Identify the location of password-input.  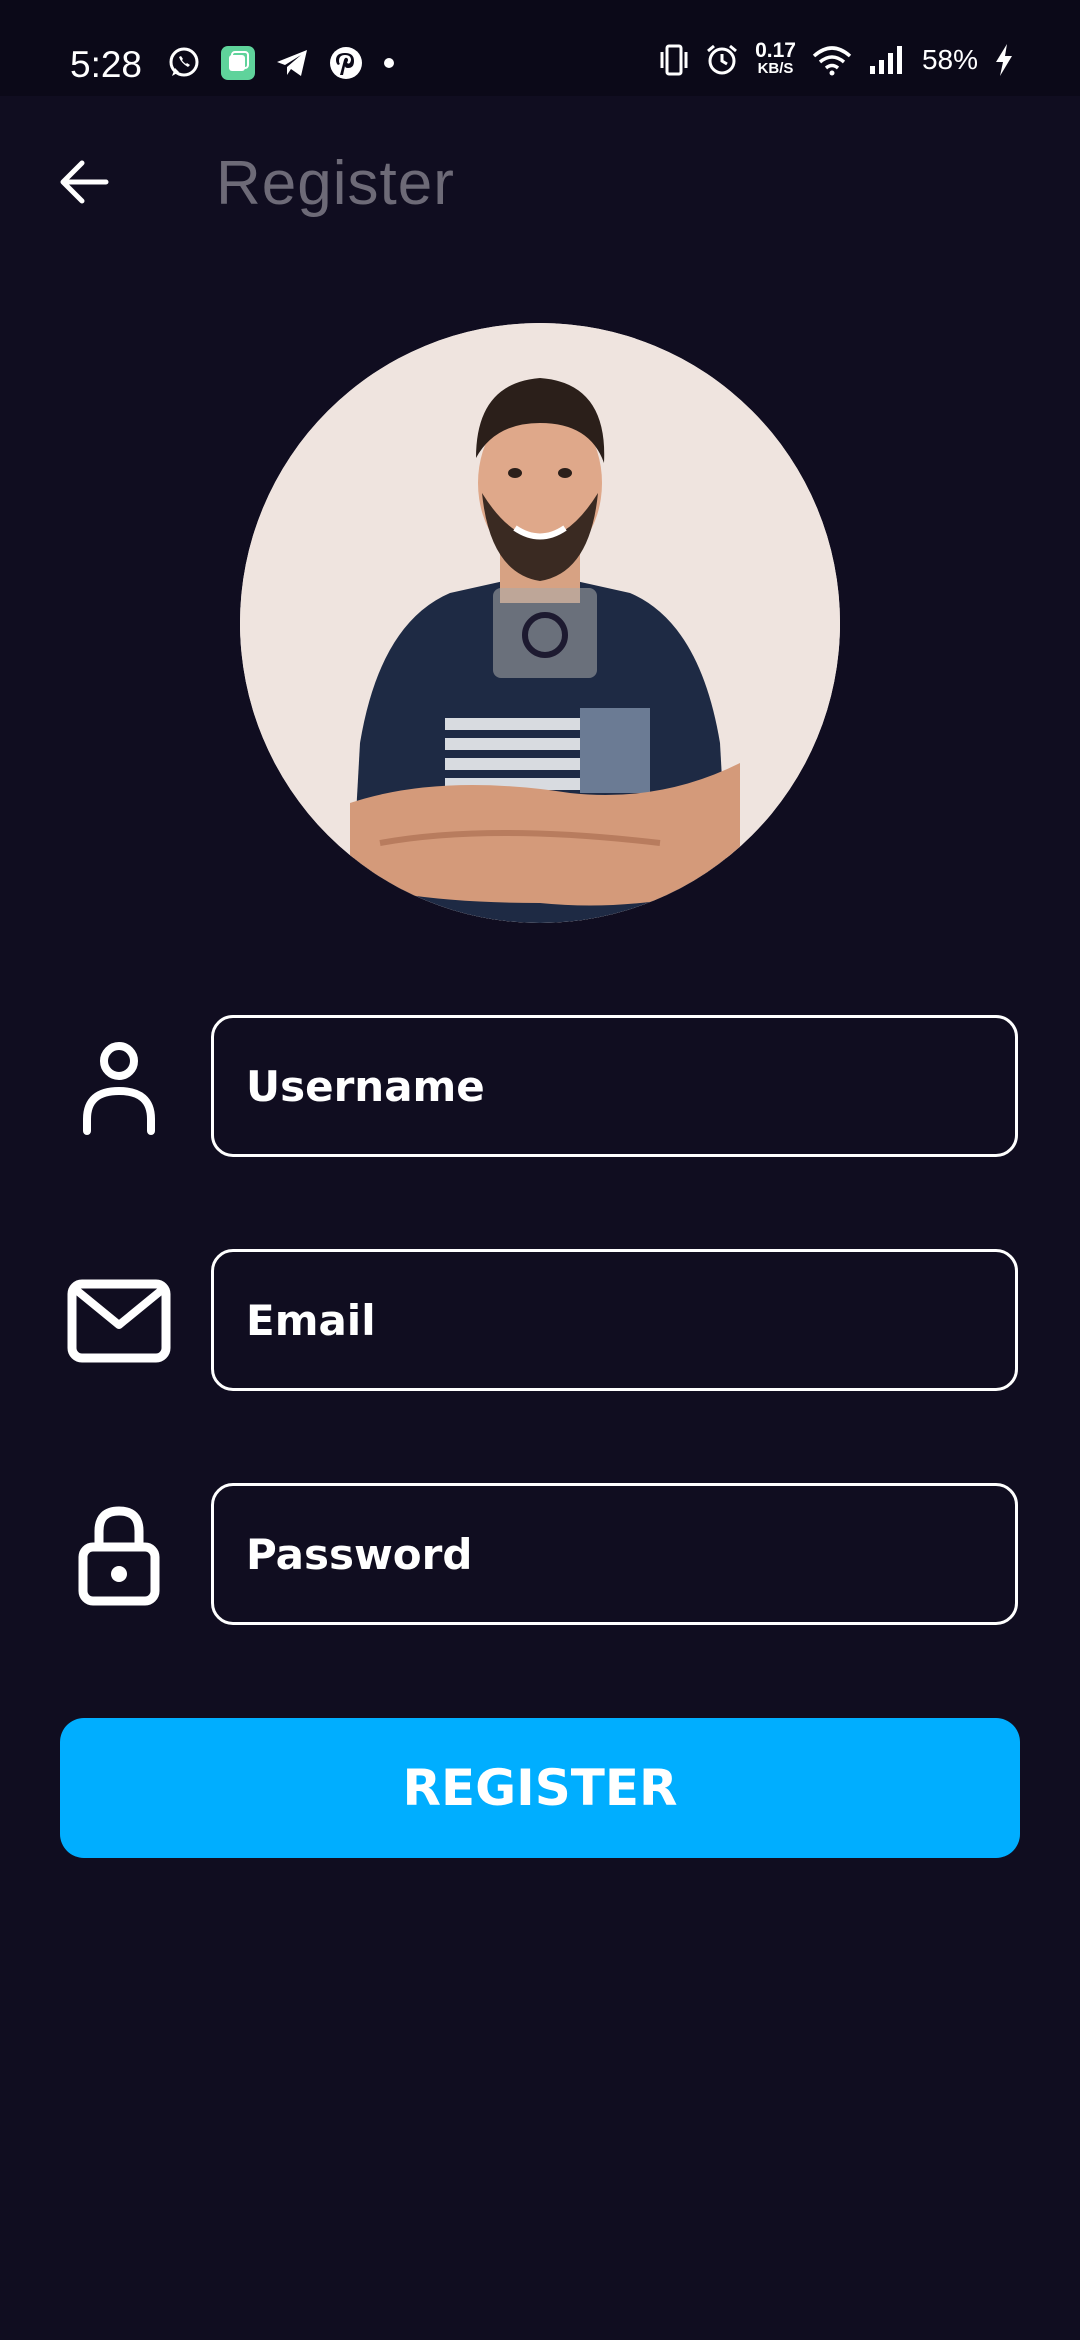
(629, 1554).